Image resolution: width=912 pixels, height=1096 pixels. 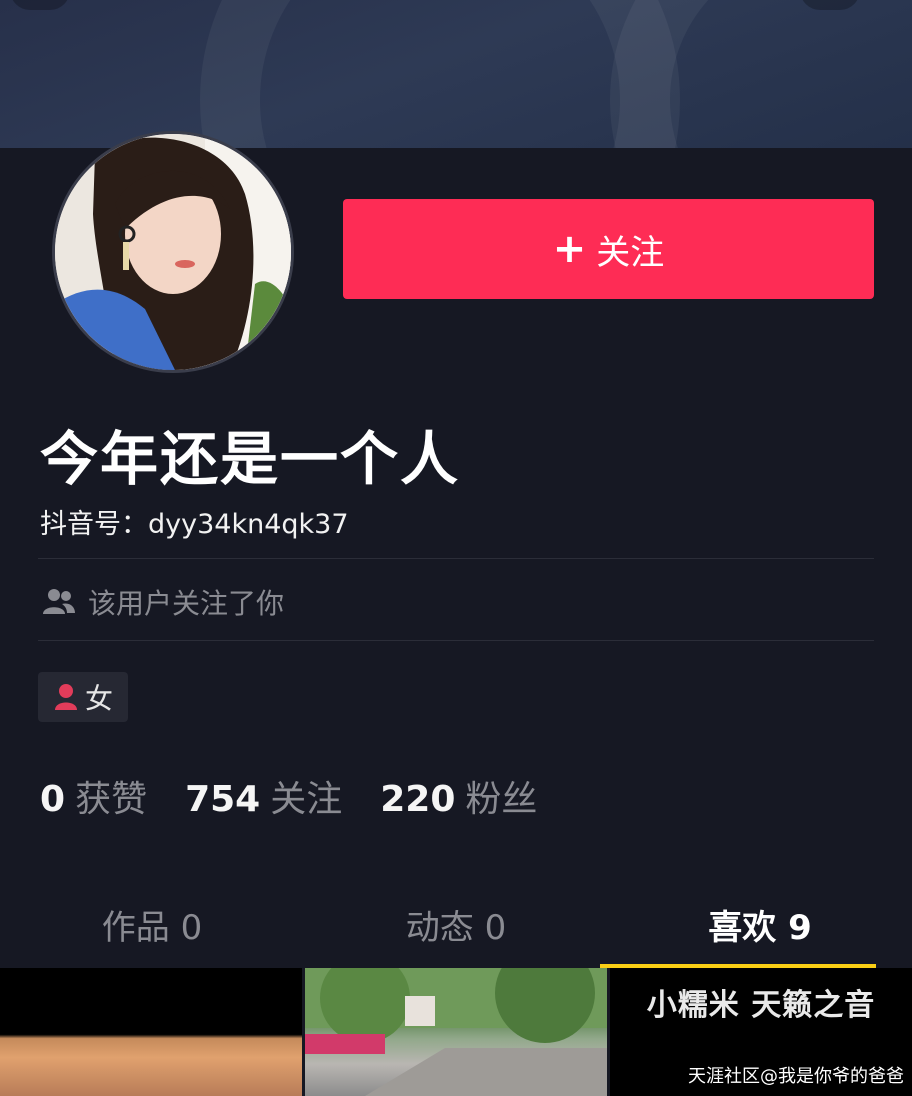 I want to click on gender-tag: 女, so click(x=83, y=697).